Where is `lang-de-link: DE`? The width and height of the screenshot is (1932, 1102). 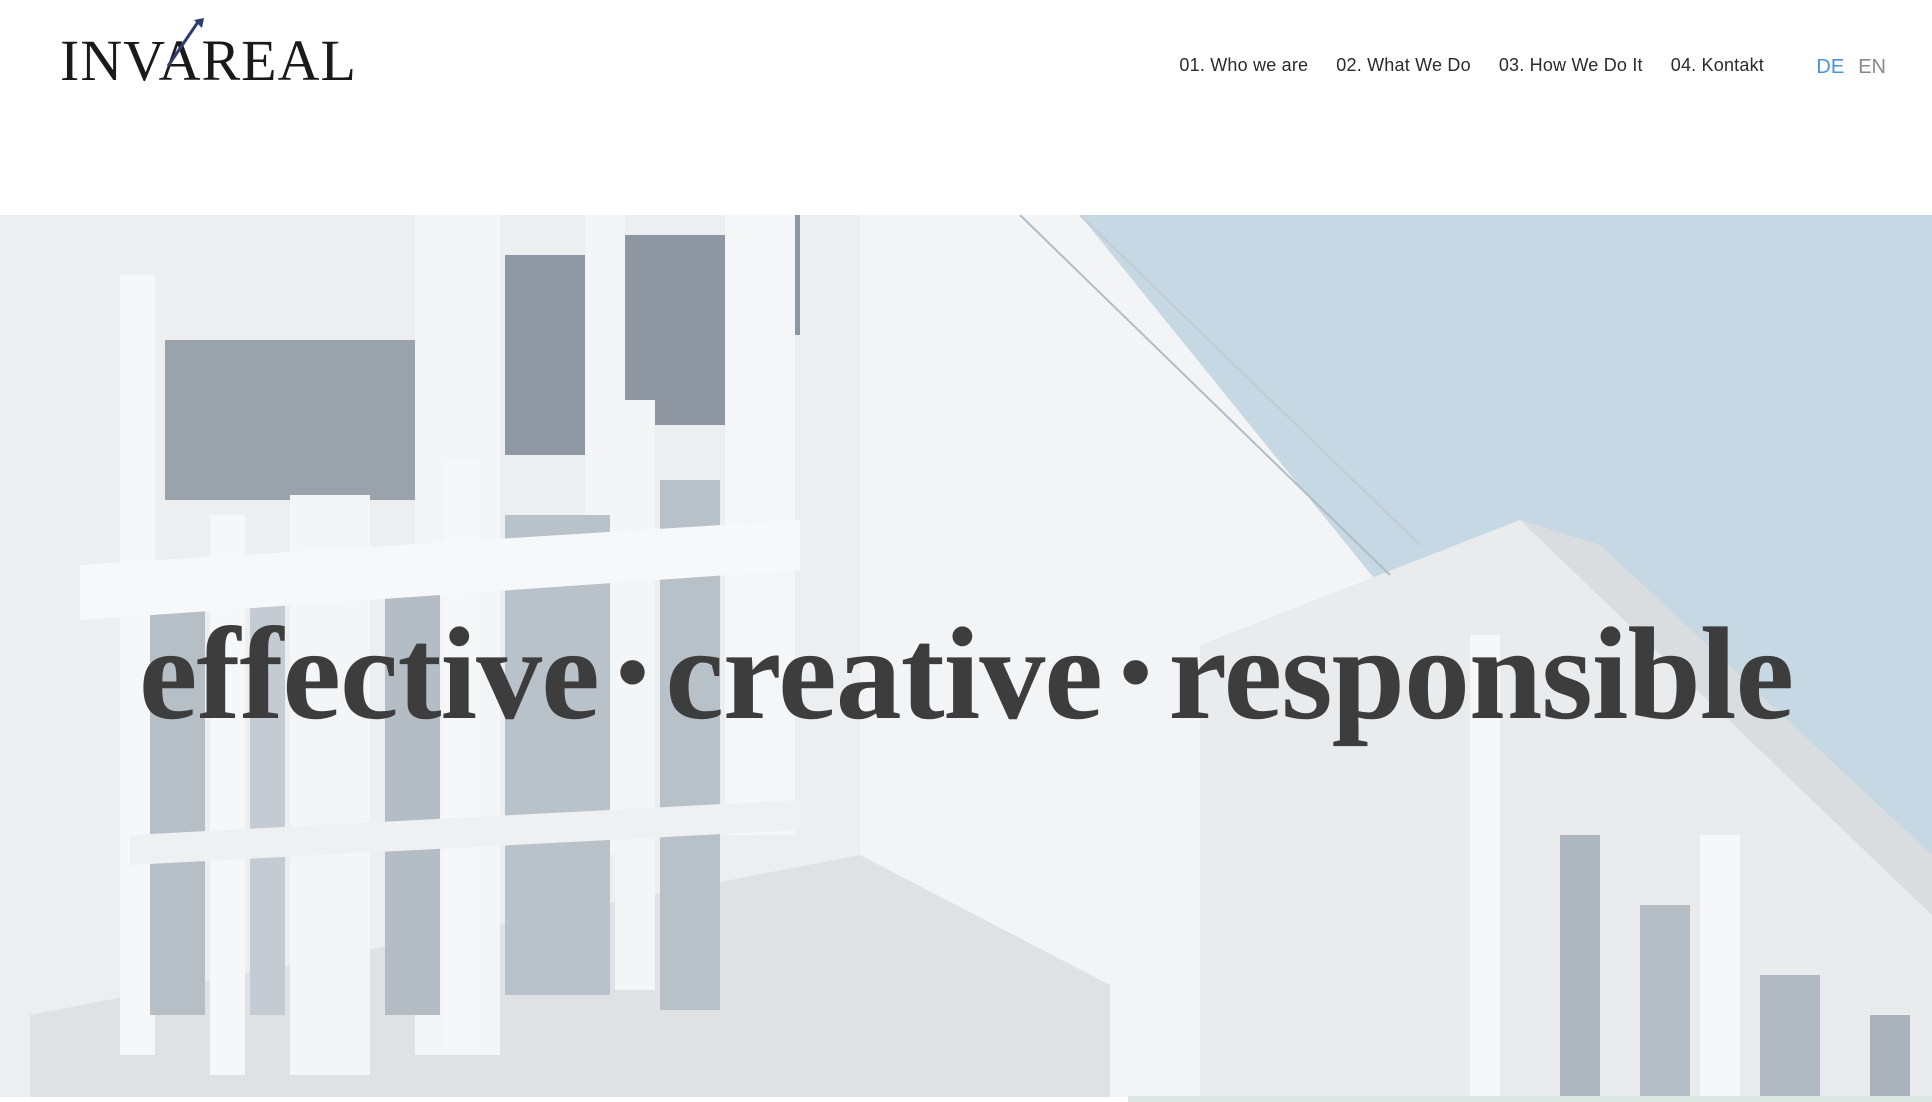
lang-de-link: DE is located at coordinates (1830, 67).